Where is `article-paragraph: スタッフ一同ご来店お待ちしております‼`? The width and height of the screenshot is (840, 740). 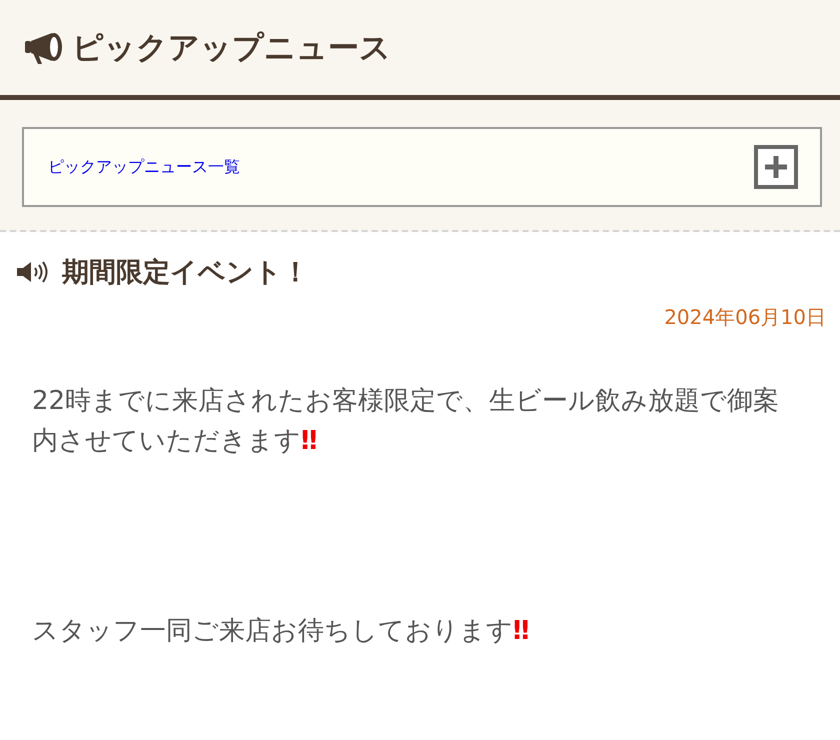
article-paragraph: スタッフ一同ご来店お待ちしております‼ is located at coordinates (281, 631).